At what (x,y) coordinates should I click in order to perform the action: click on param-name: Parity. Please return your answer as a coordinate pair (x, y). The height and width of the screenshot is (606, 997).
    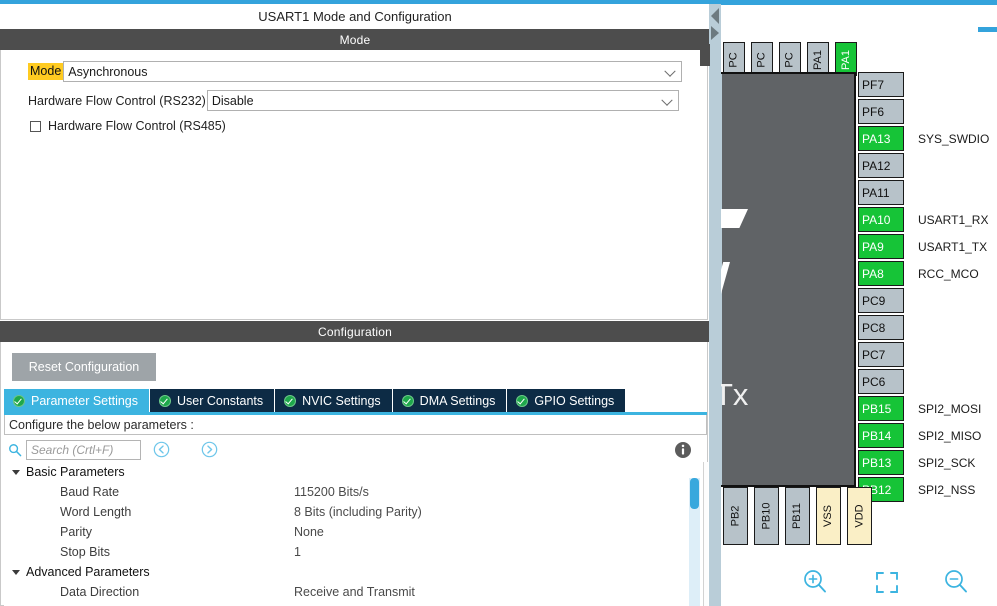
    Looking at the image, I should click on (76, 532).